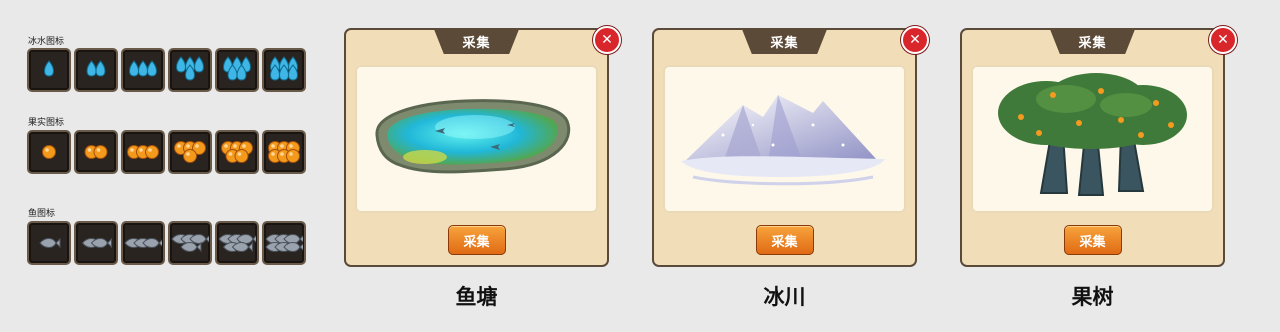  I want to click on panel-caption-fruit-tree: 果树, so click(1092, 297).